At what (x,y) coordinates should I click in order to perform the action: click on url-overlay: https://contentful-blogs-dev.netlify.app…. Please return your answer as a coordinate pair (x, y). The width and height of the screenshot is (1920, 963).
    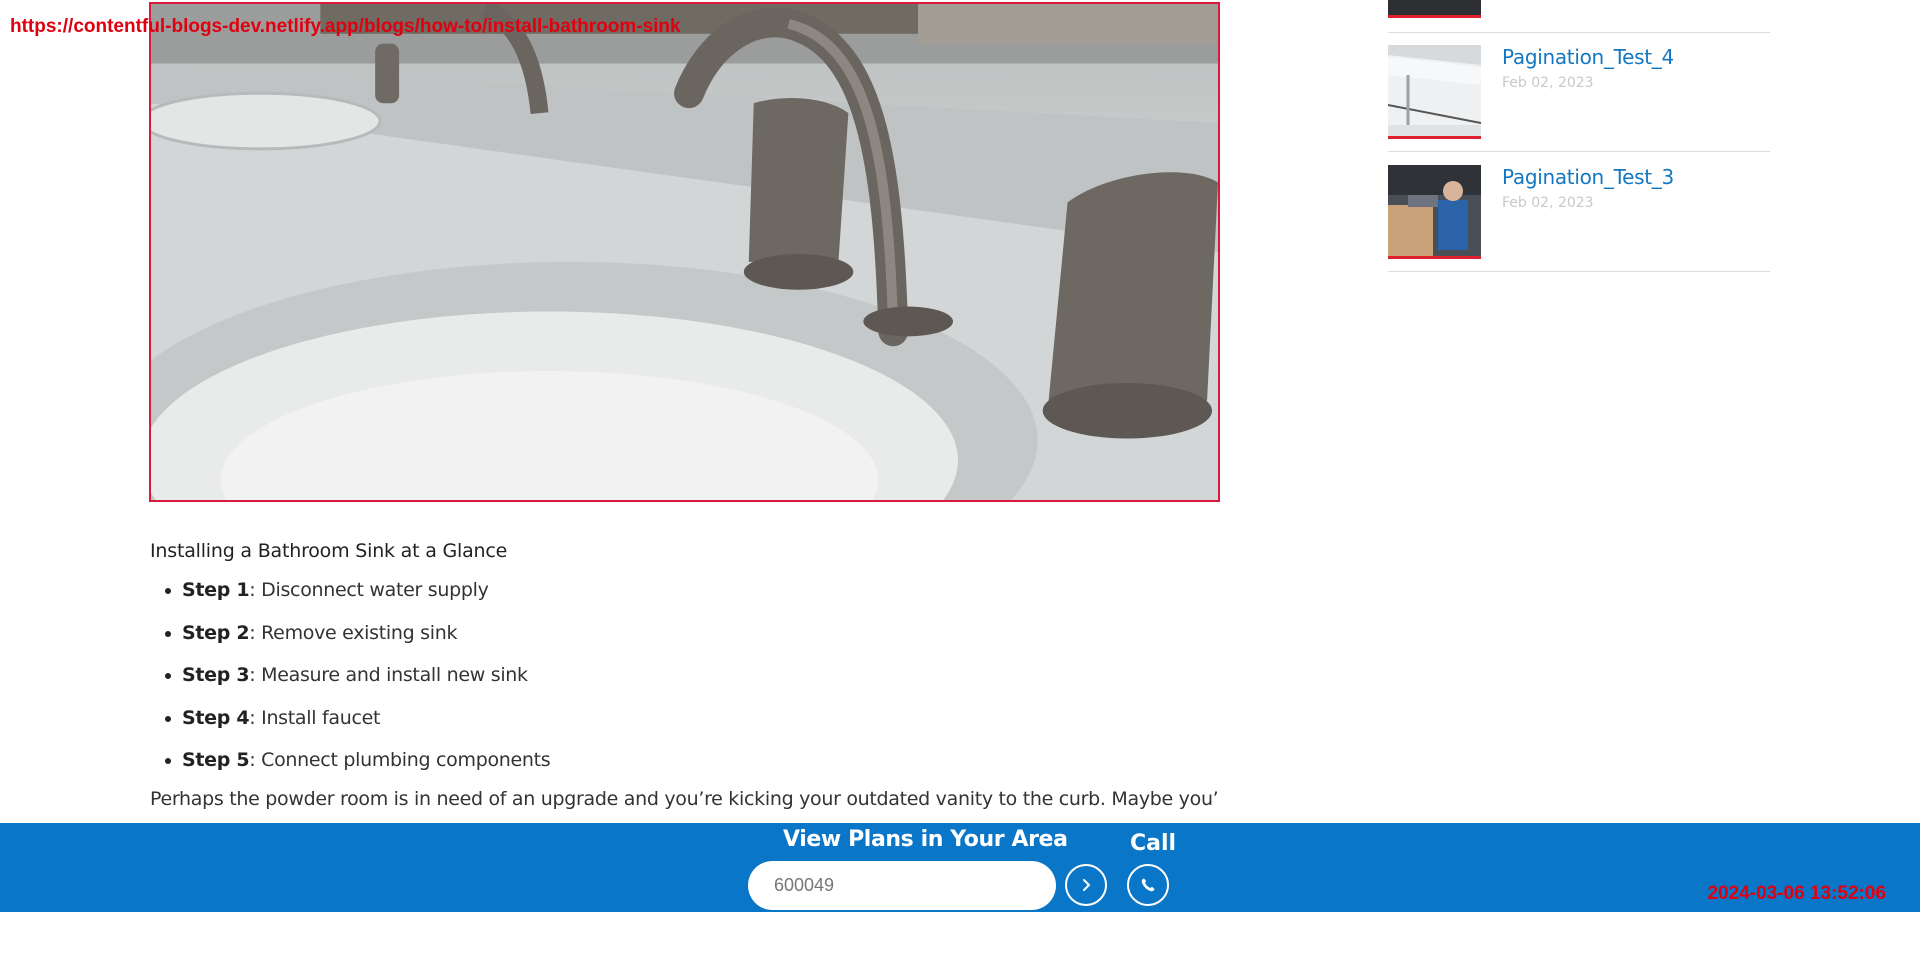
    Looking at the image, I should click on (345, 26).